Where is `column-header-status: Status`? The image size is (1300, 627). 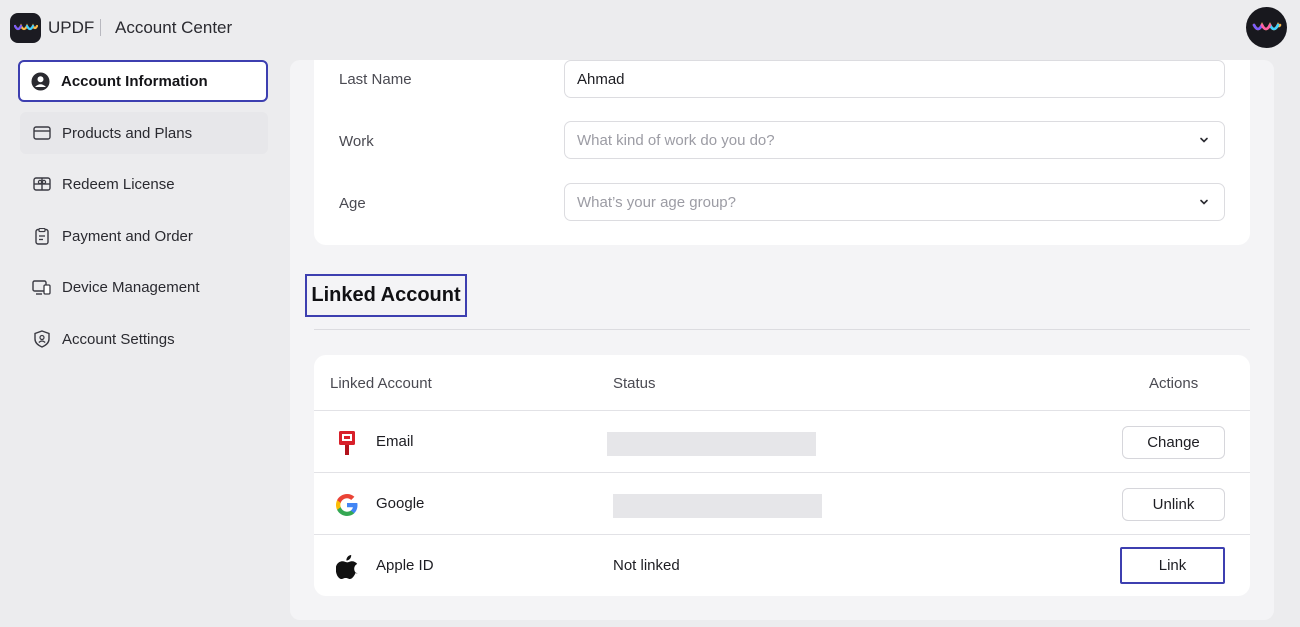 column-header-status: Status is located at coordinates (634, 383).